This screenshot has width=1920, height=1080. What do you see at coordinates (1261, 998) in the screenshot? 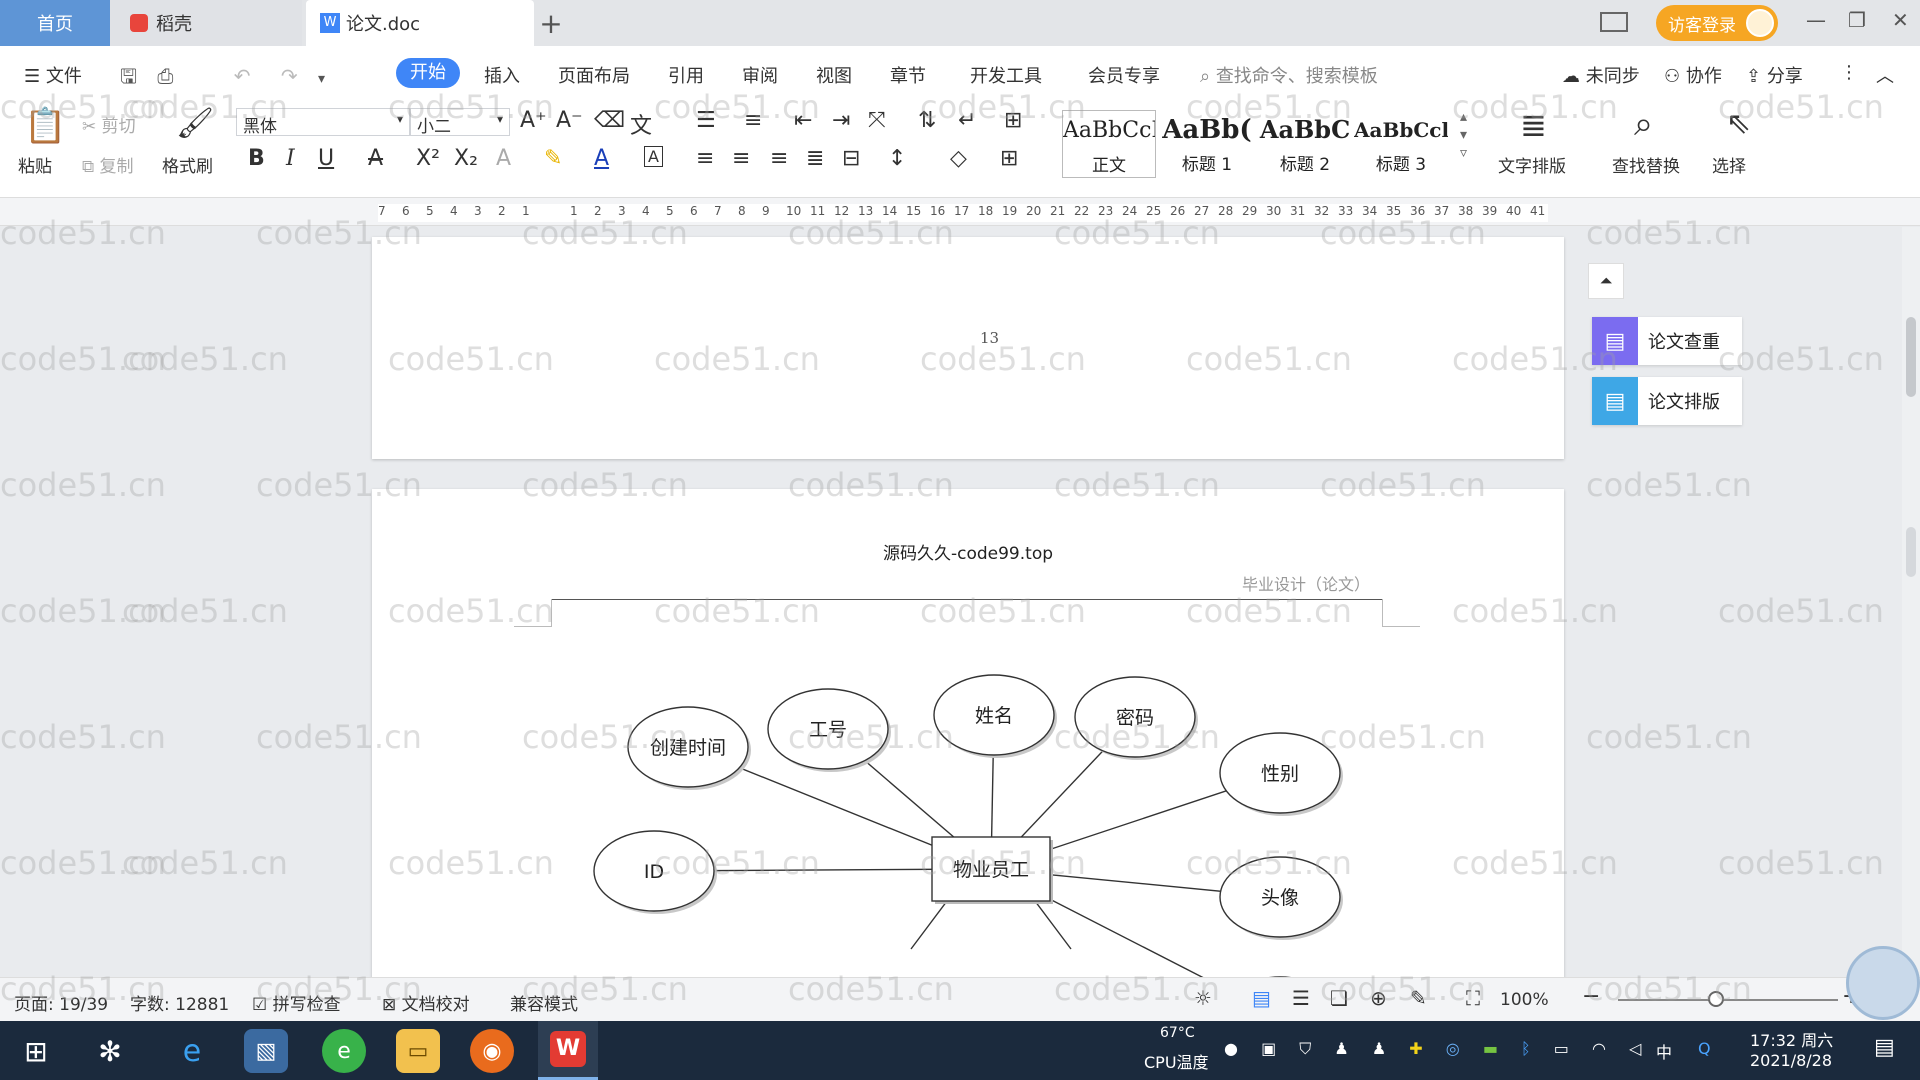
I see `page-view-icon: ▤` at bounding box center [1261, 998].